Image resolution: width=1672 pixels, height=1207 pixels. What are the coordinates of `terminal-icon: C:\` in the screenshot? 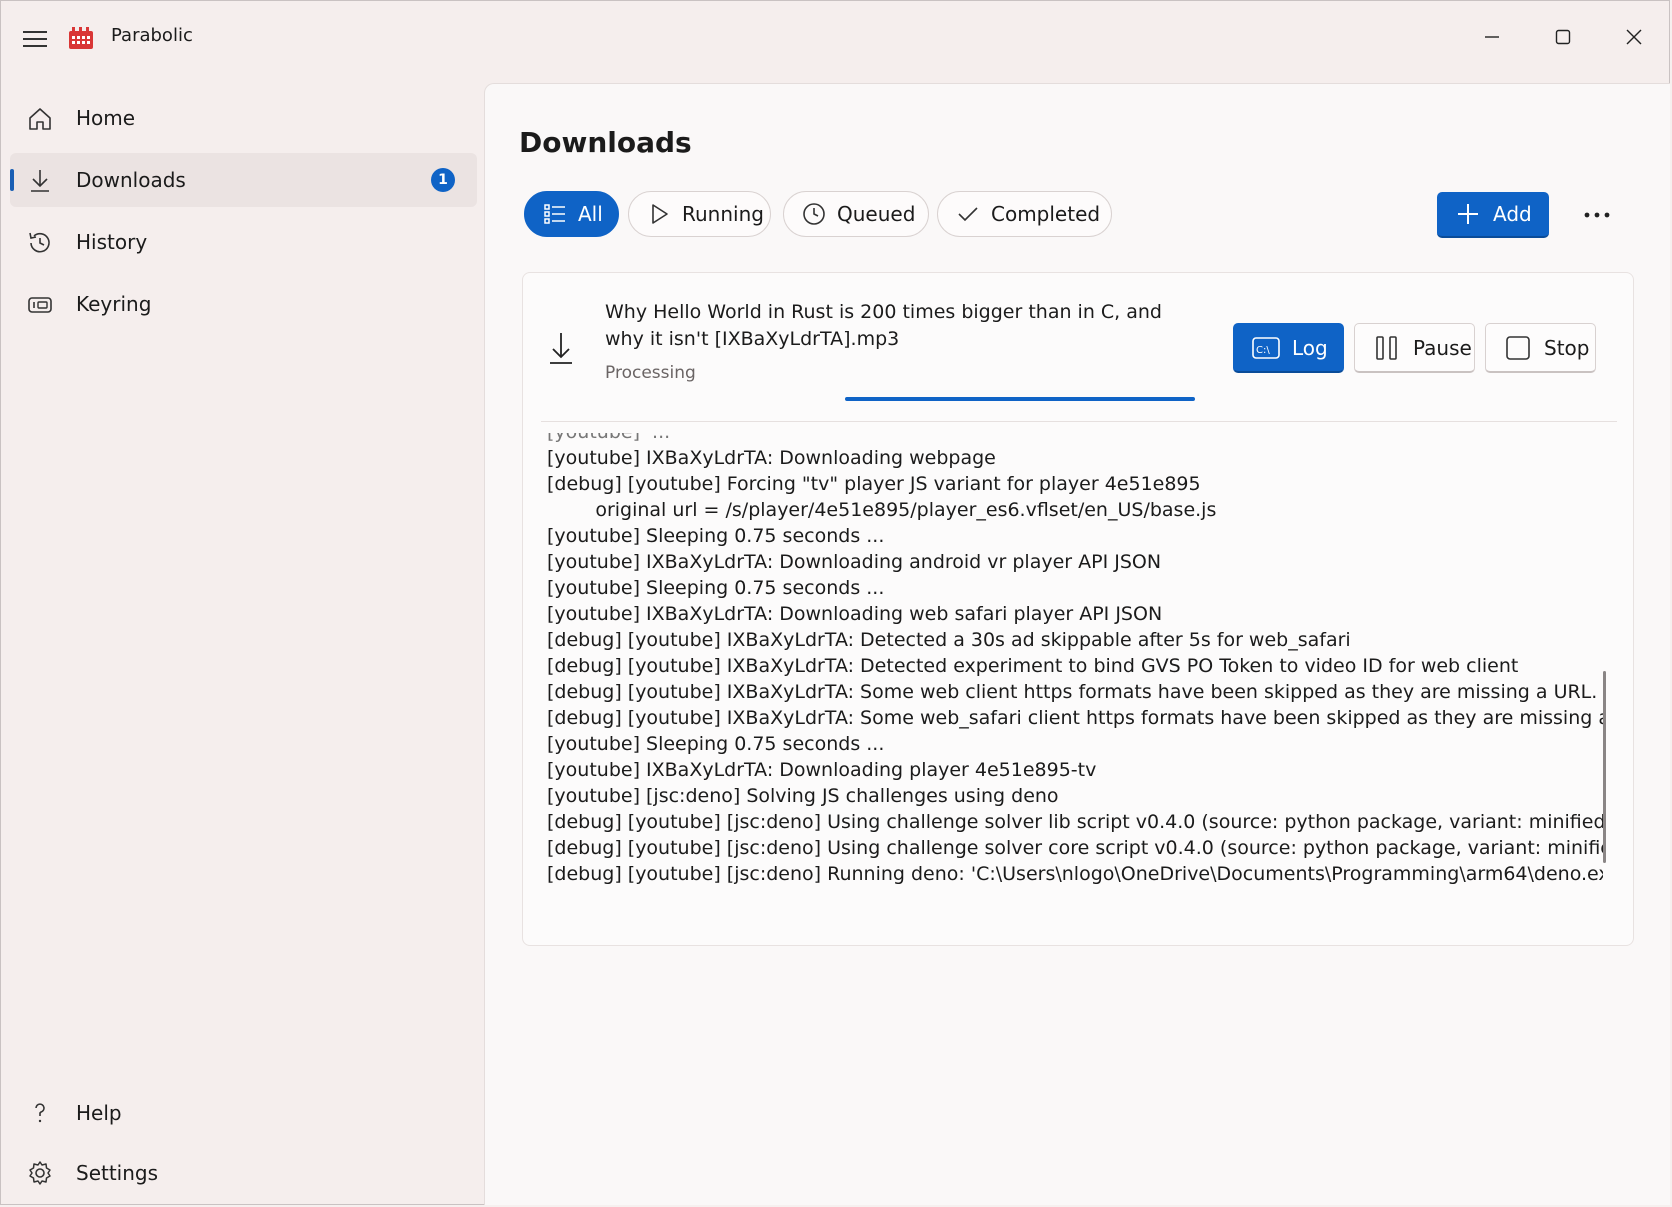 It's located at (1266, 348).